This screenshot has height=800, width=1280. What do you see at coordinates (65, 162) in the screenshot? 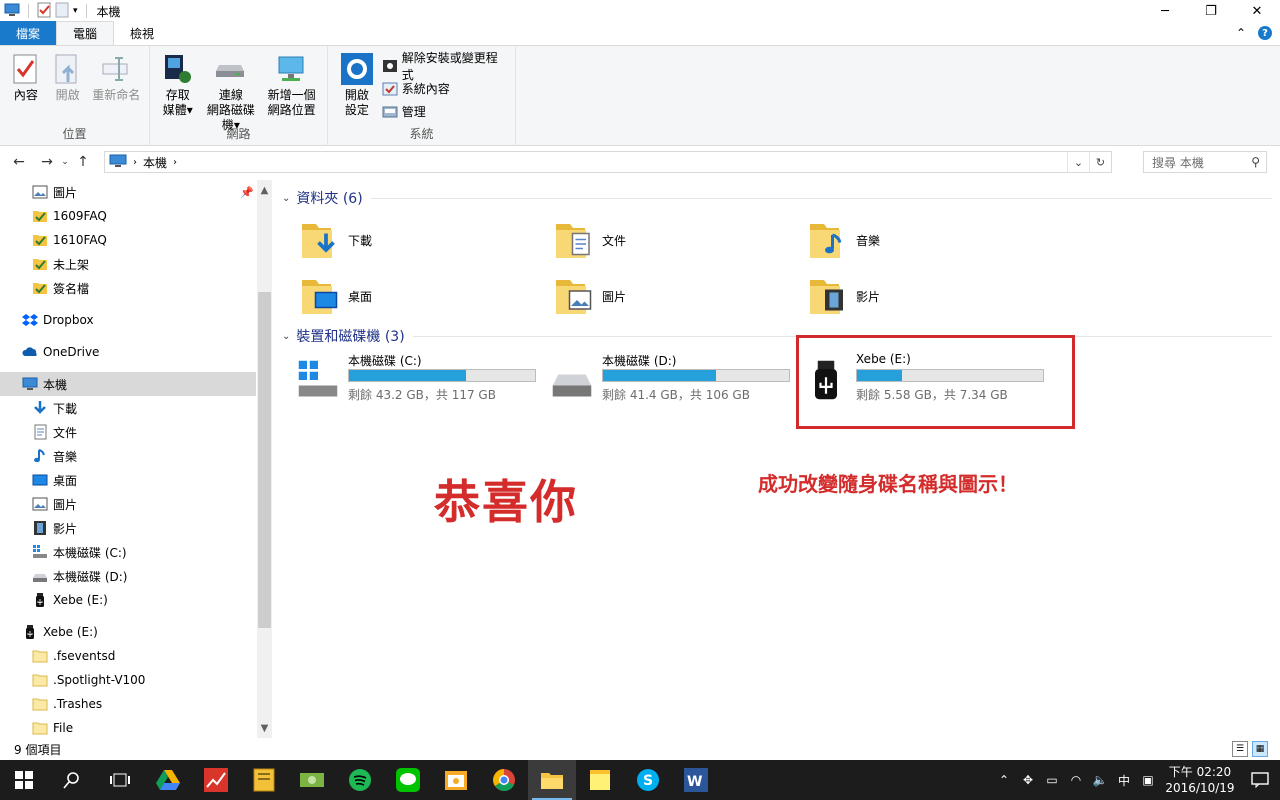
I see `recent-locations-button: ⌄` at bounding box center [65, 162].